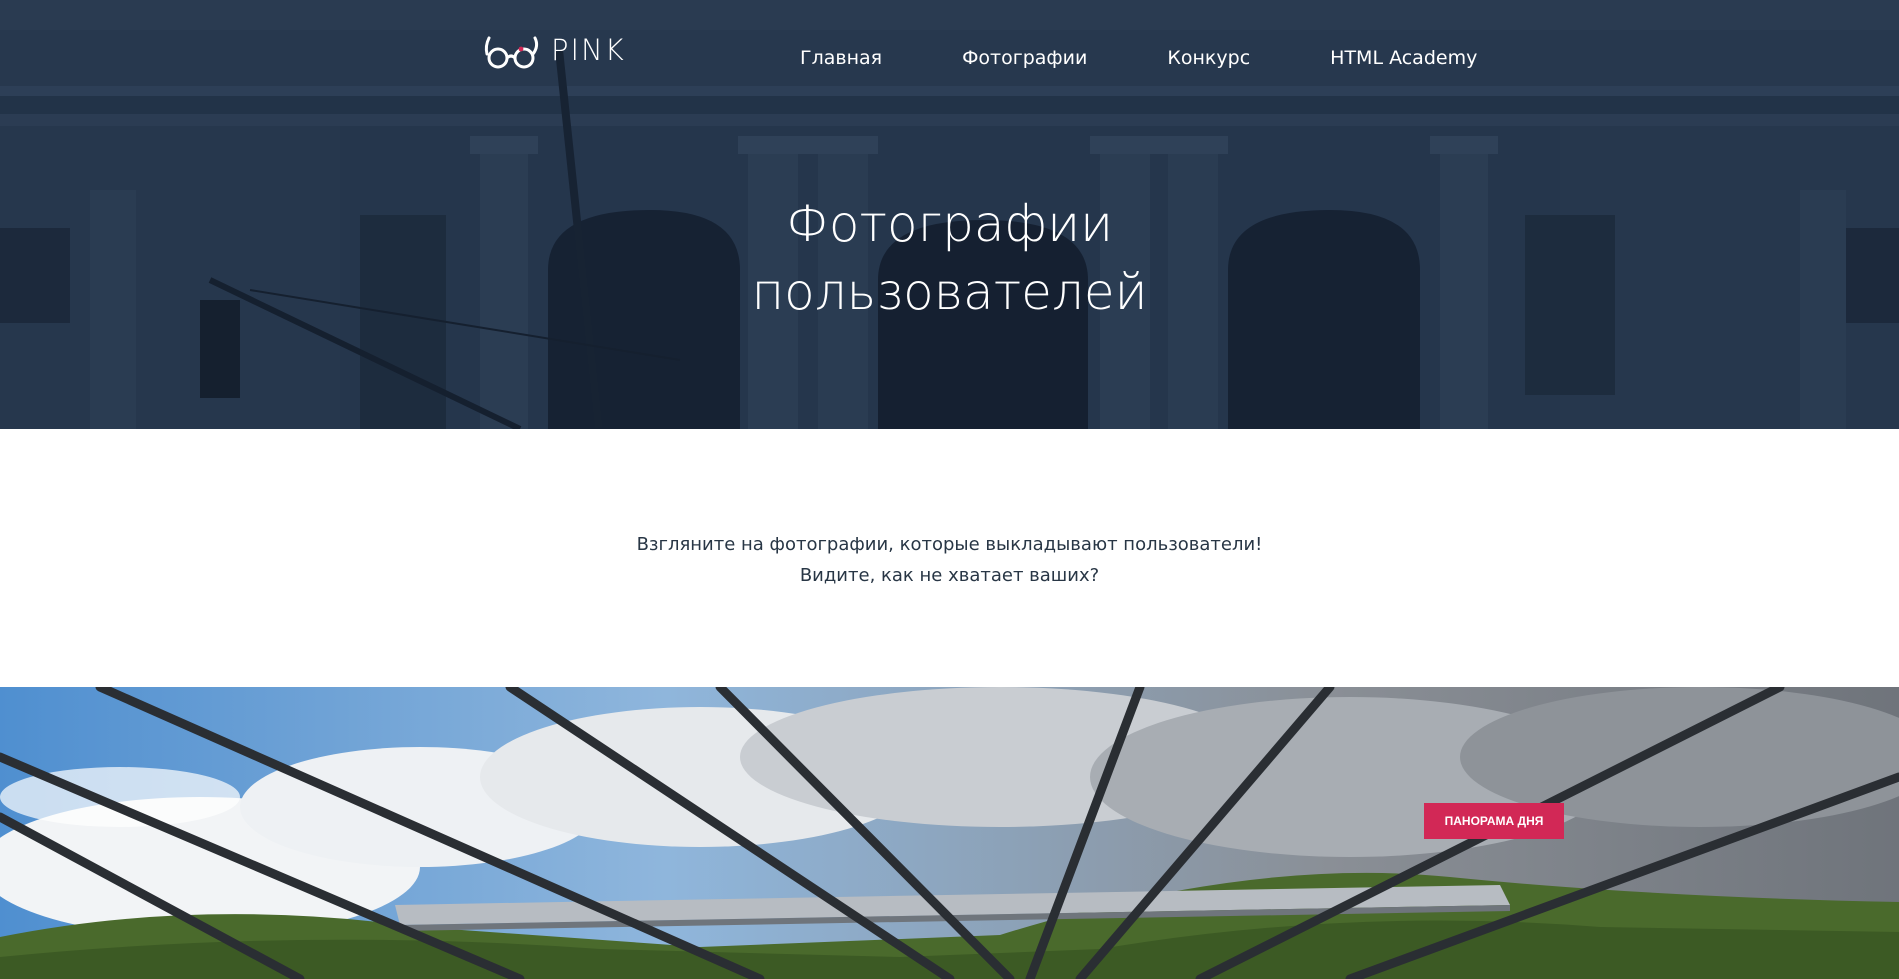 This screenshot has height=979, width=1899. Describe the element at coordinates (949, 292) in the screenshot. I see `page-title-line-2: пользователей` at that location.